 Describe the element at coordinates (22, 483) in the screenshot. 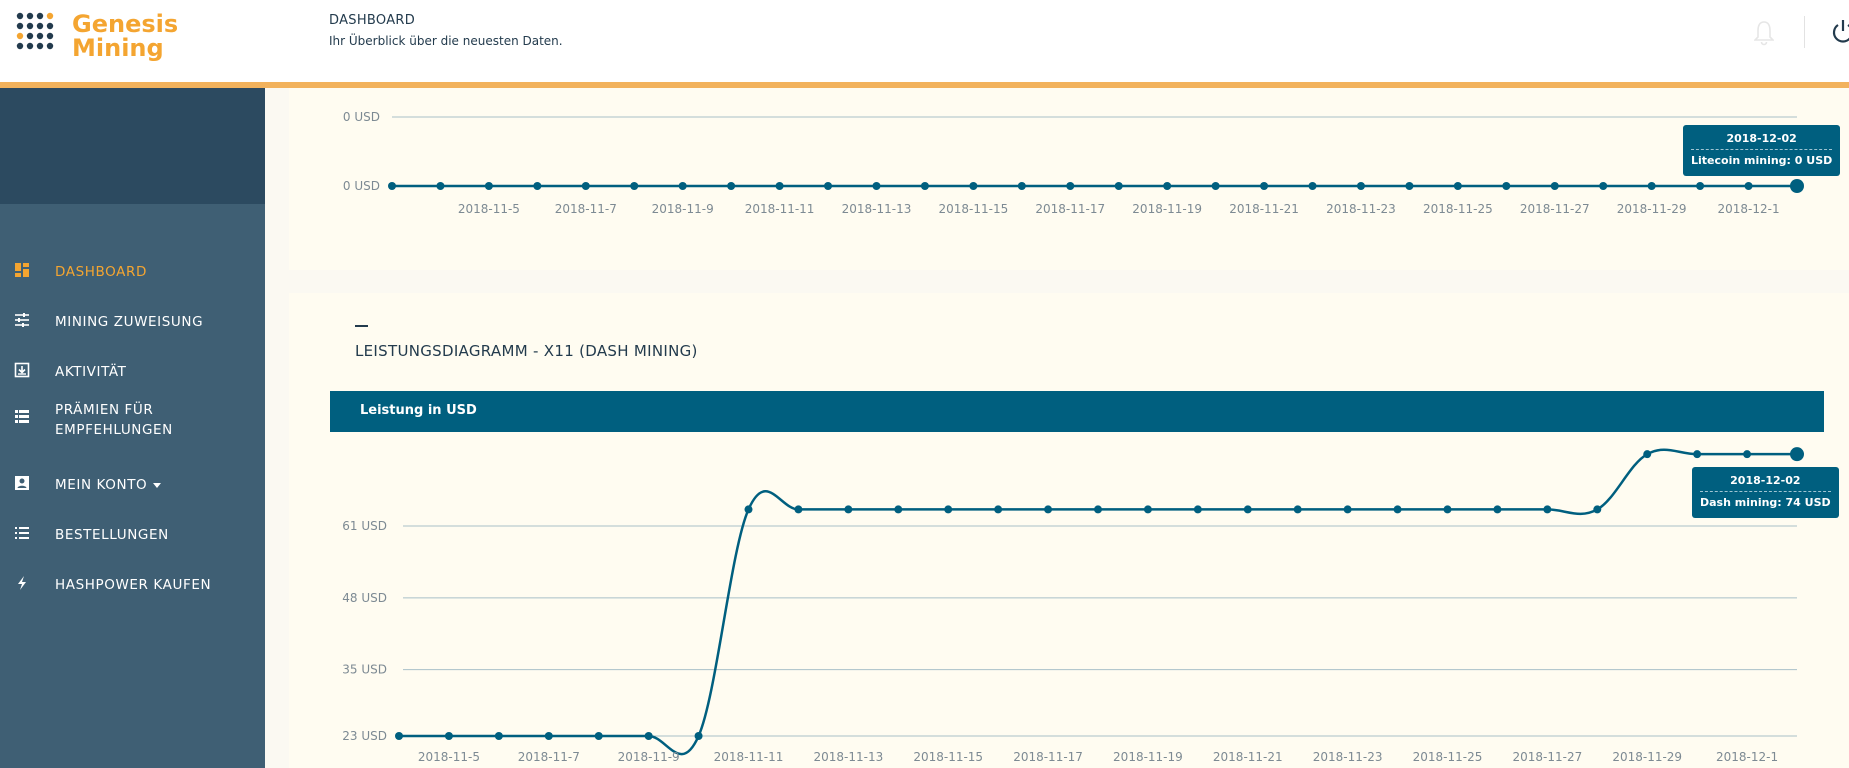

I see `account-box-icon` at that location.